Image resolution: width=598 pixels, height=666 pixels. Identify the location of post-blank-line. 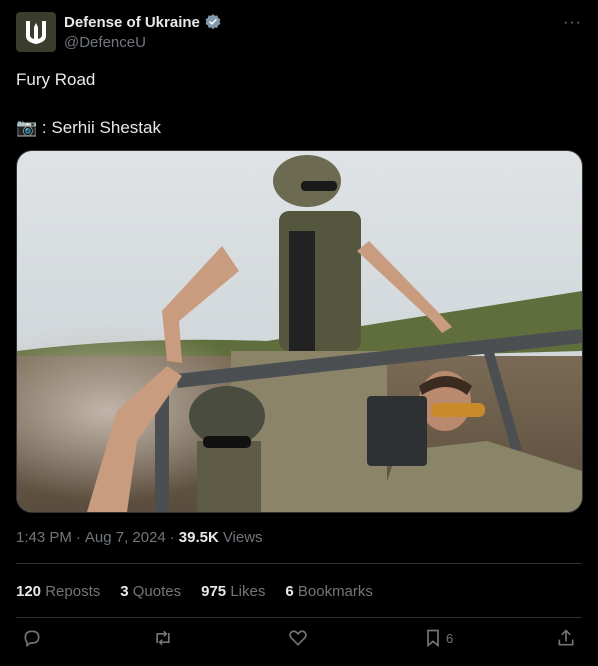
(299, 104).